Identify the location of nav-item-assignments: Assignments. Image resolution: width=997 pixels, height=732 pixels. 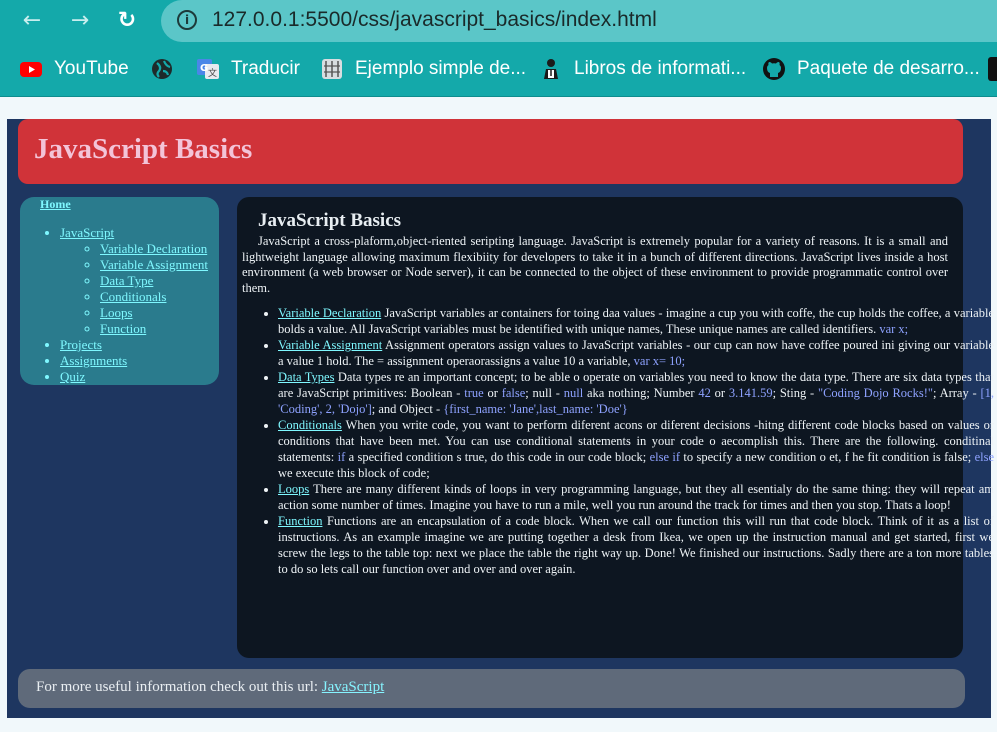
(134, 361).